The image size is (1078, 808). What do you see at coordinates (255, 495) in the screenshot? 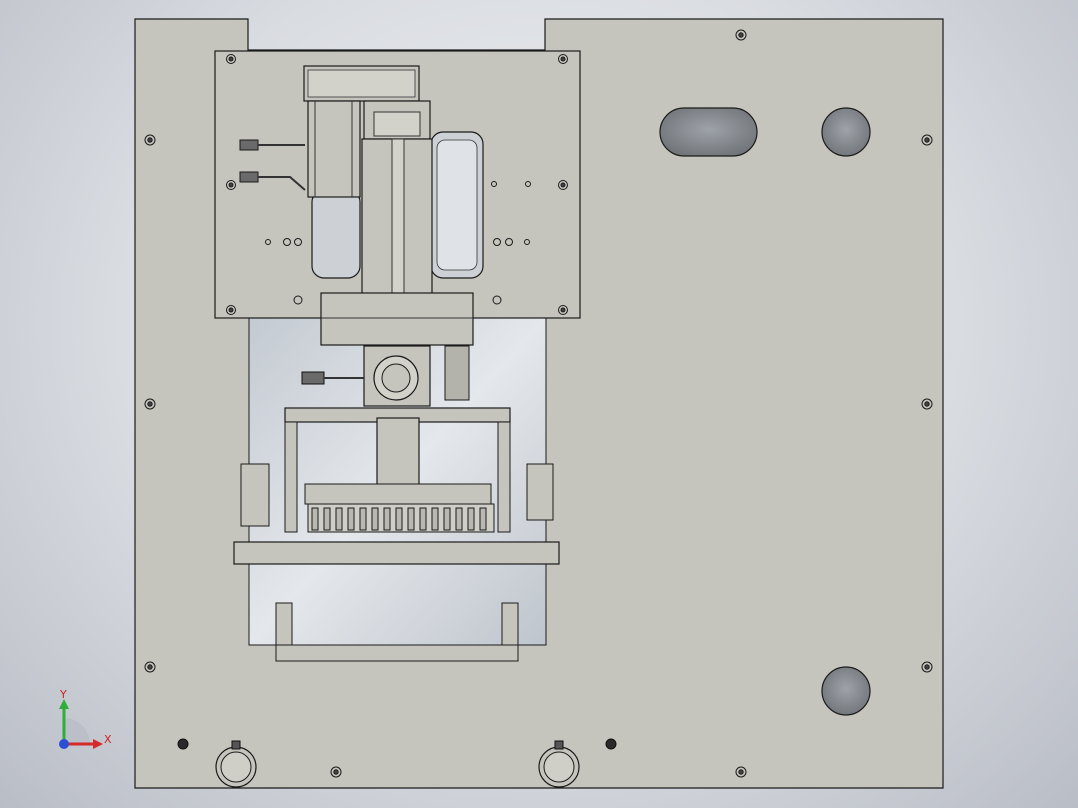
I see `side-clamp-left` at bounding box center [255, 495].